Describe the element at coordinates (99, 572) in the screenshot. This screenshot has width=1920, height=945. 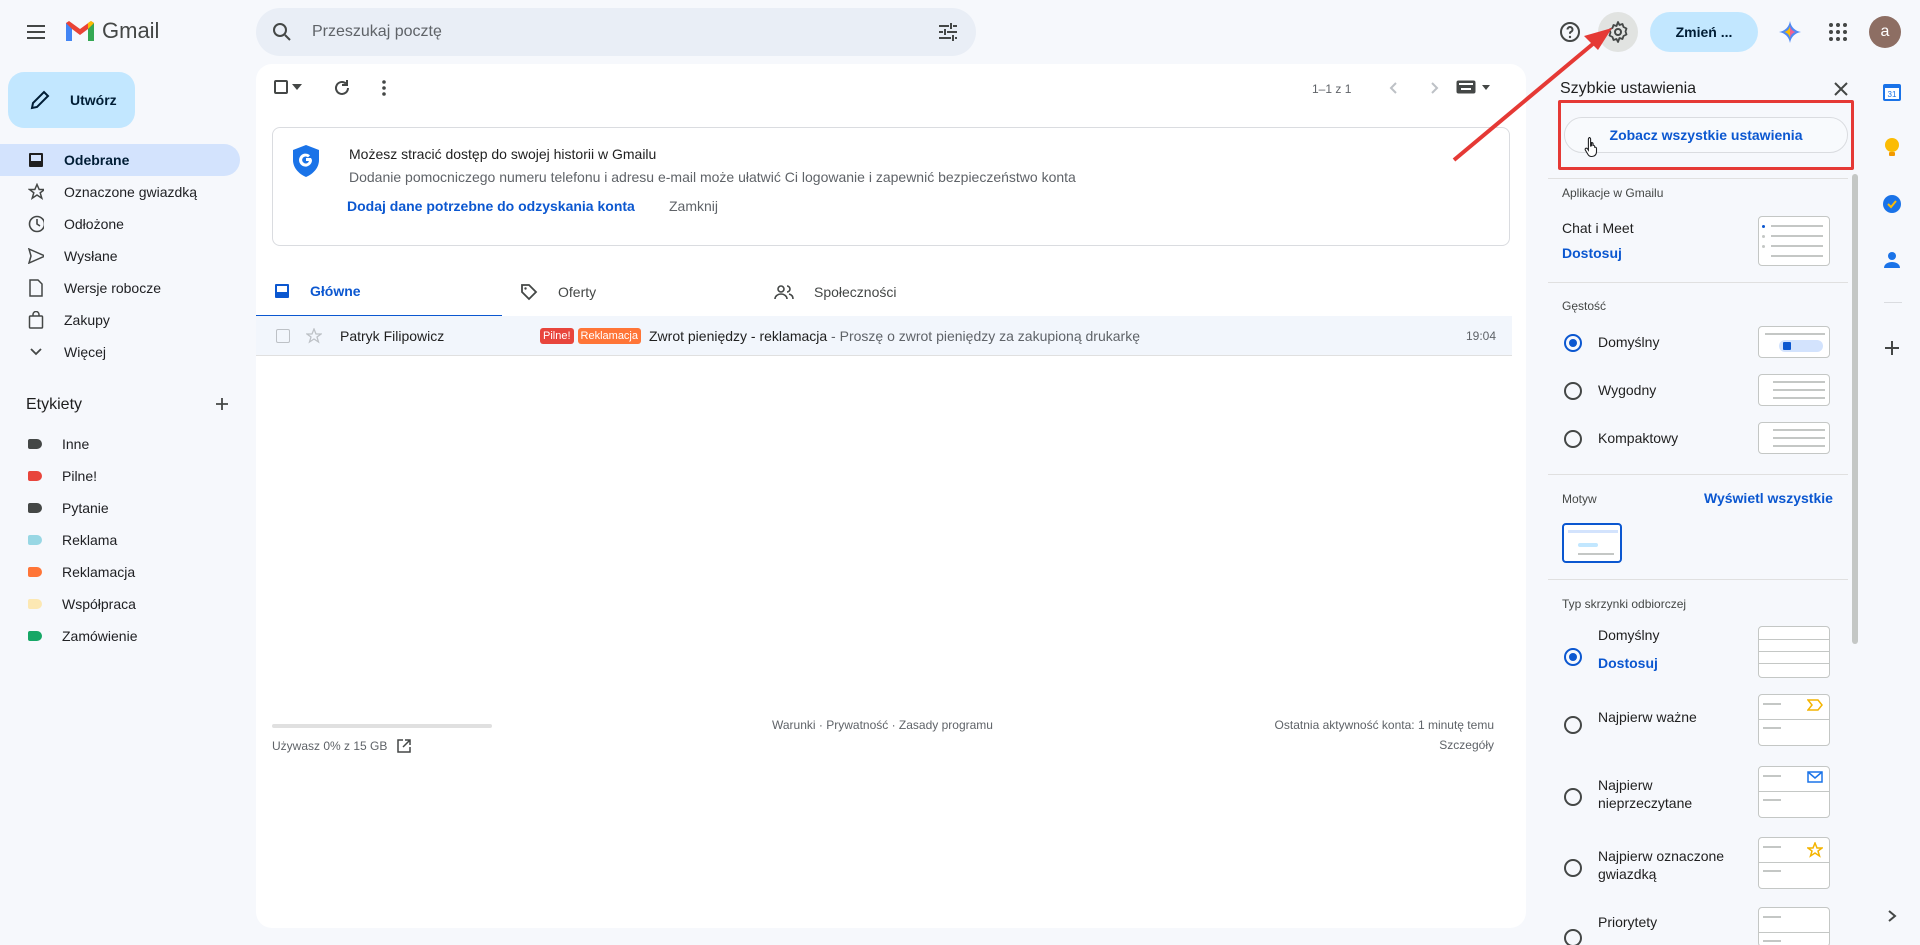
I see `label-name: Reklamacja` at that location.